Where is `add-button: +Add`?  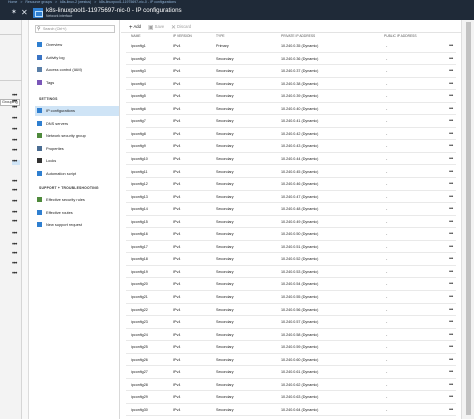
add-button: +Add is located at coordinates (135, 27).